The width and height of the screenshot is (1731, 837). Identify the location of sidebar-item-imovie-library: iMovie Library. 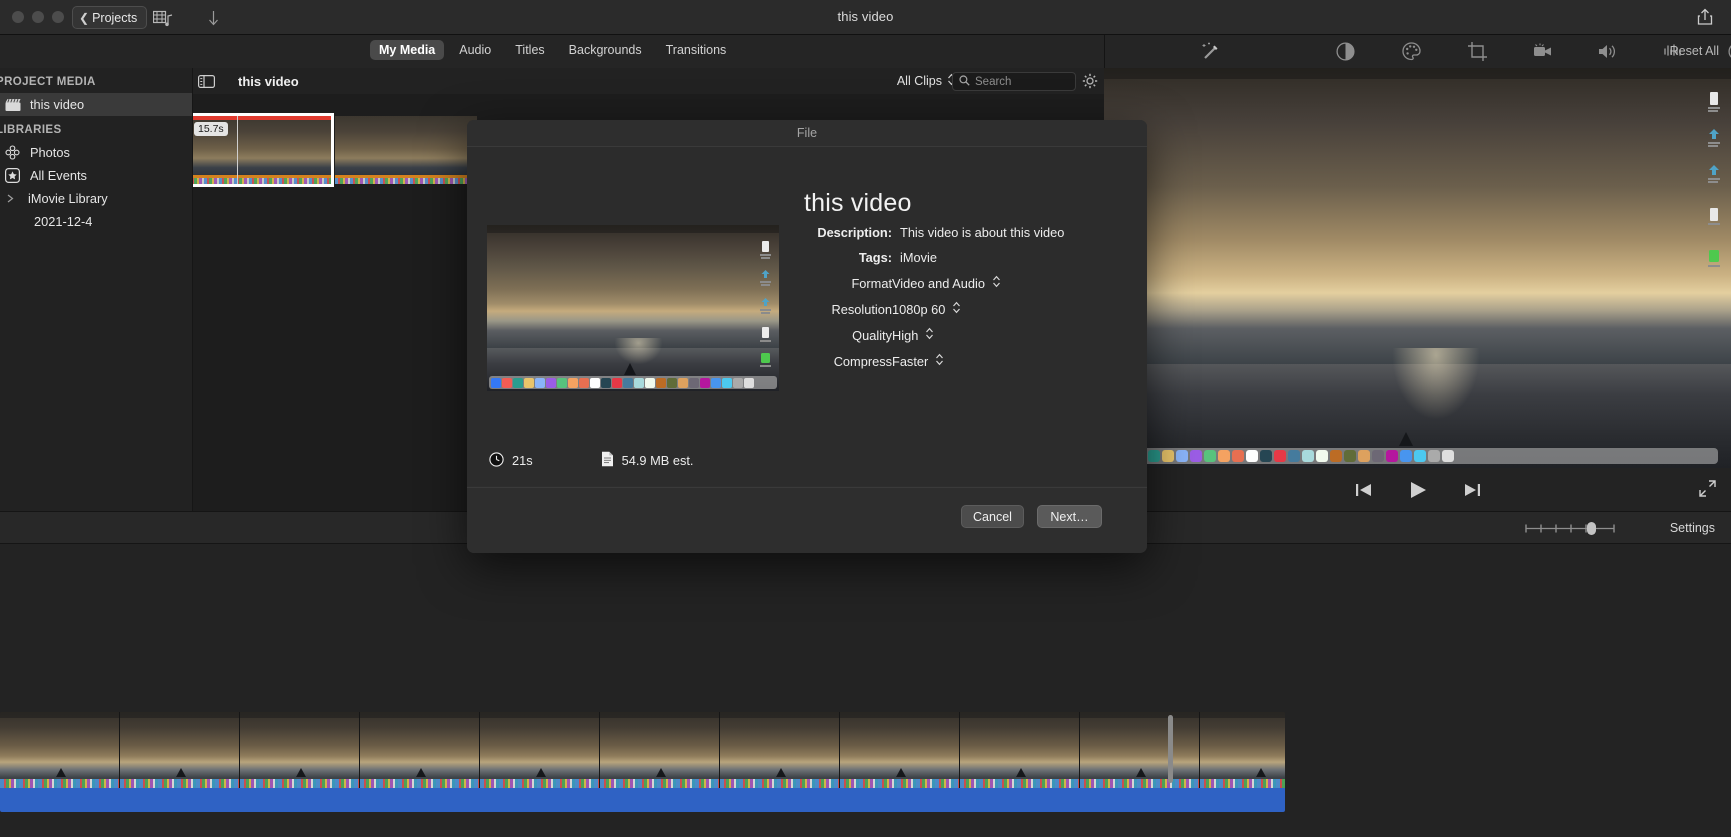
(96, 198).